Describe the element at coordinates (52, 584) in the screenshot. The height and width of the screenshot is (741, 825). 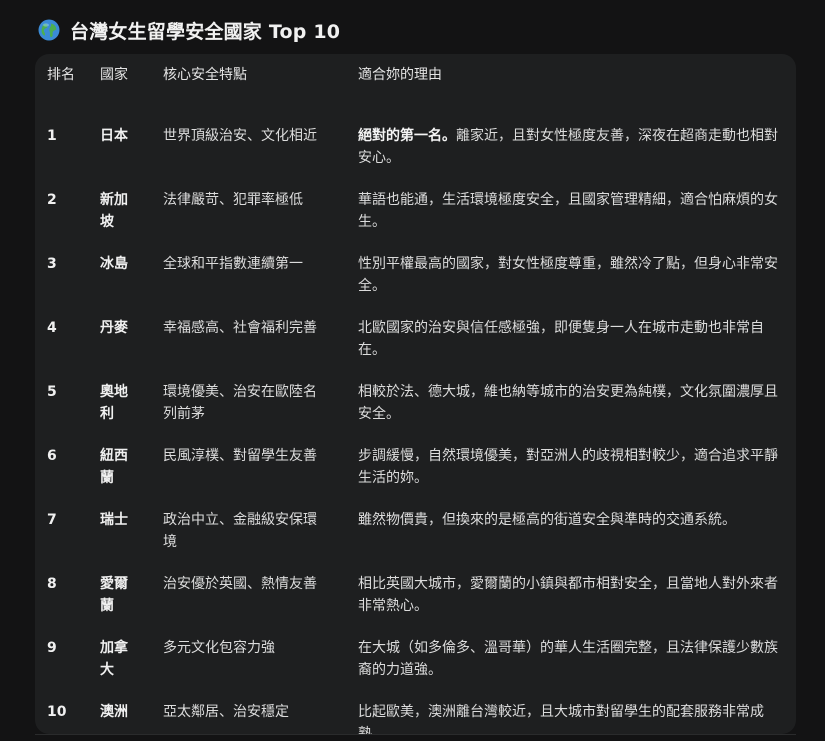
I see `rank-cell: 8` at that location.